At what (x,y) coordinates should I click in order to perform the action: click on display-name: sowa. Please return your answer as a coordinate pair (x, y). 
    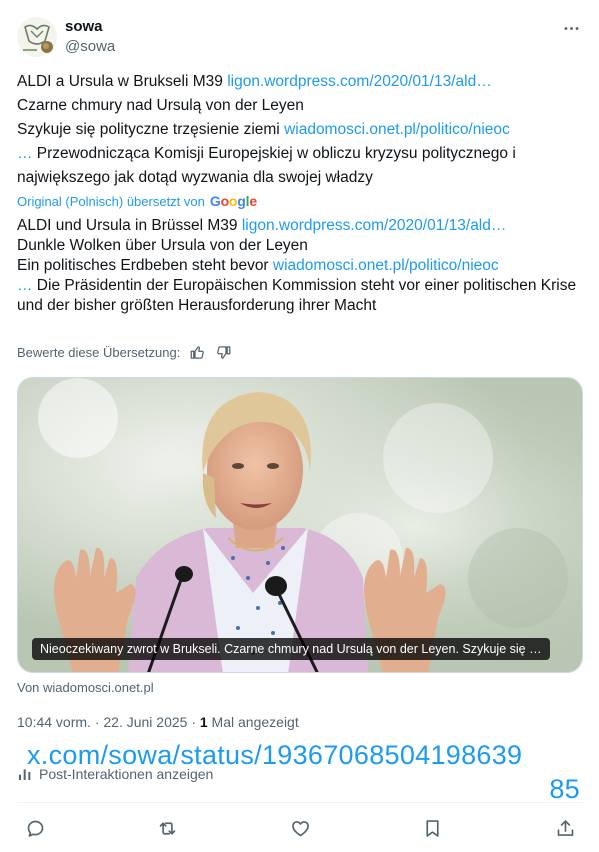
    Looking at the image, I should click on (84, 26).